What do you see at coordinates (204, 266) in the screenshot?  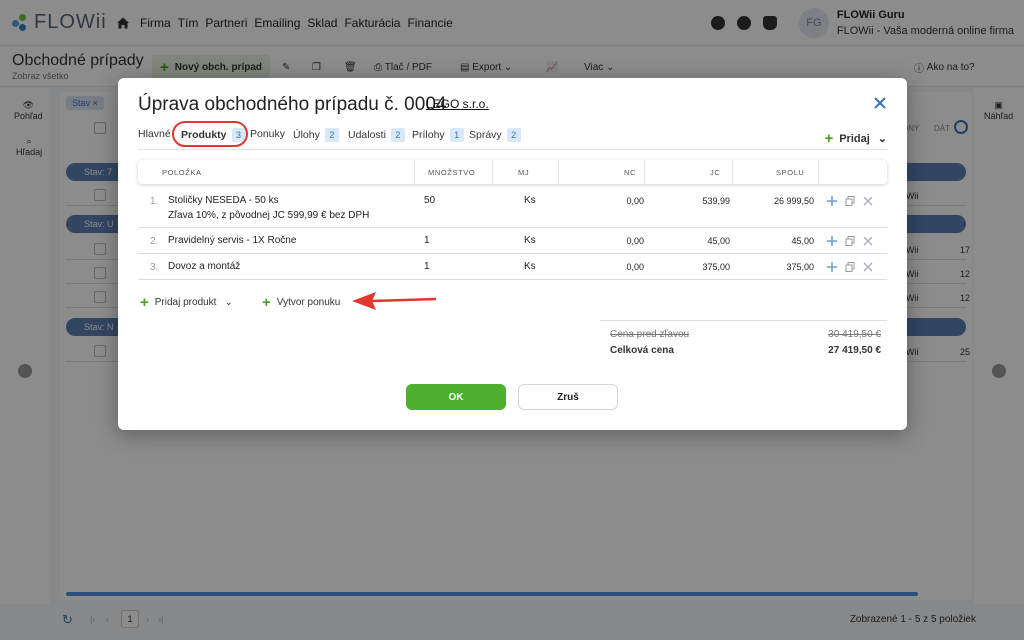 I see `item-name: Dovoz a montáž` at bounding box center [204, 266].